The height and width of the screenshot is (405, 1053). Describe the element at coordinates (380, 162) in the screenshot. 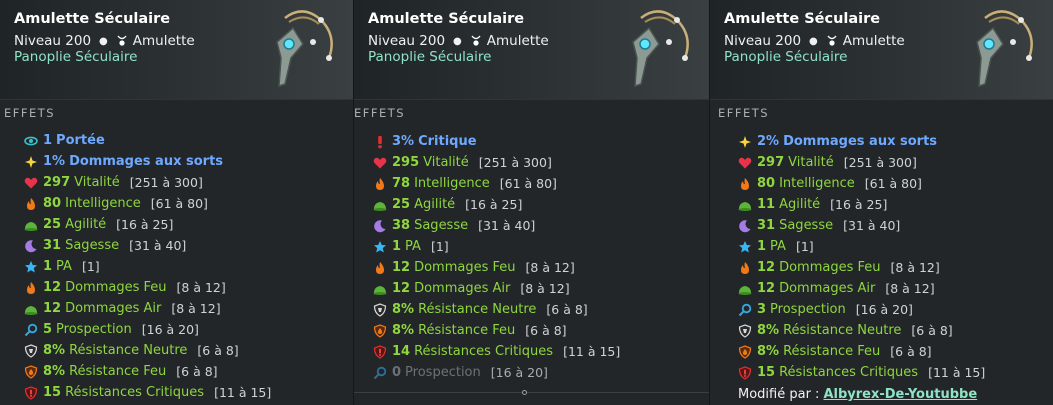

I see `heart-icon` at that location.